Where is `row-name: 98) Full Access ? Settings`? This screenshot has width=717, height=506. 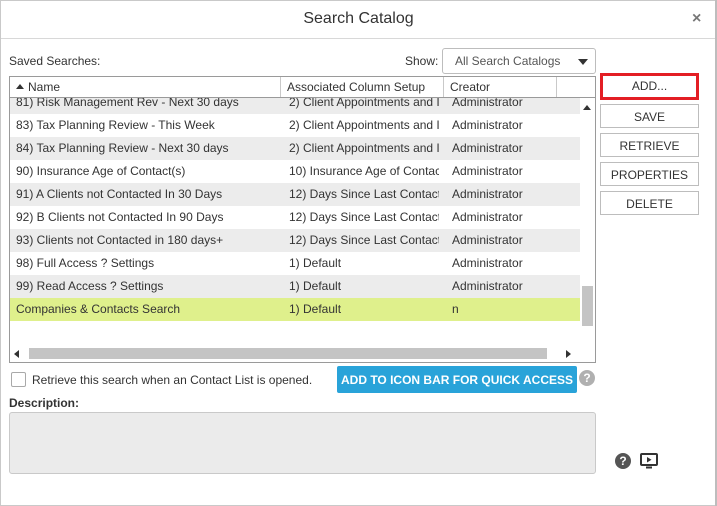 row-name: 98) Full Access ? Settings is located at coordinates (85, 263).